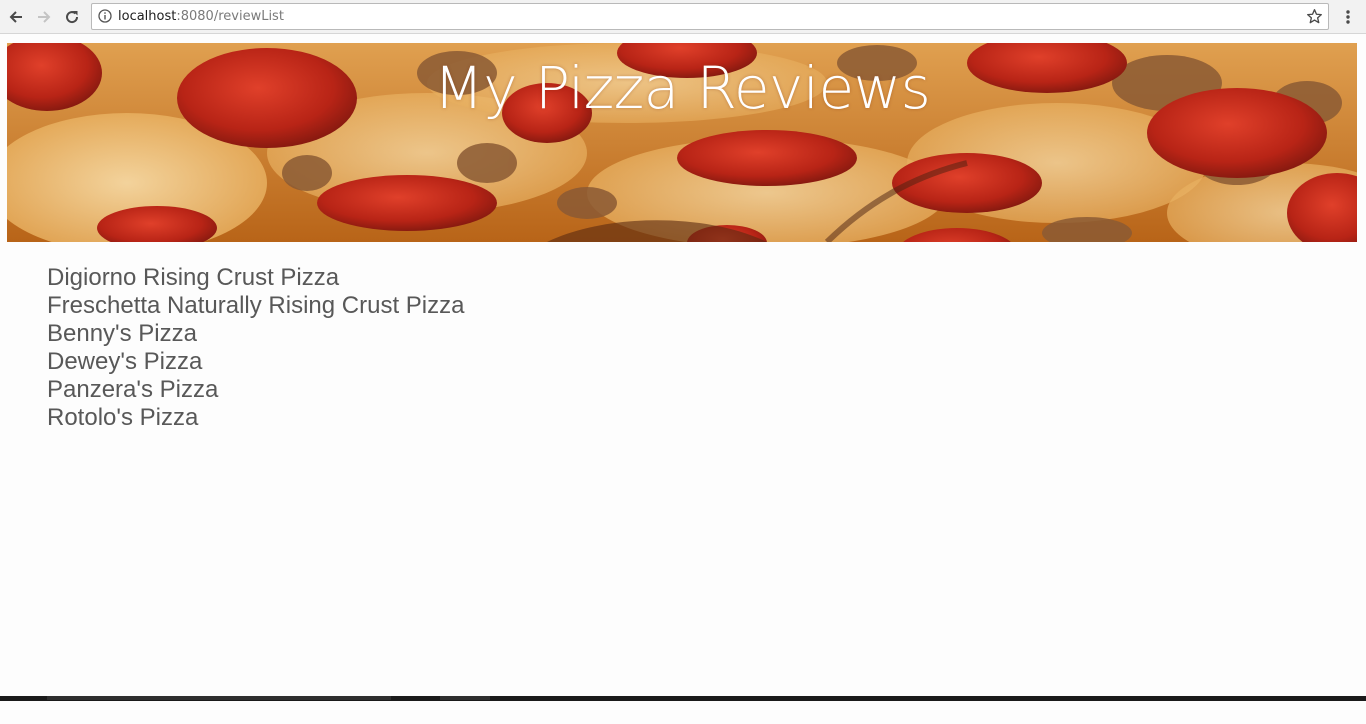 The image size is (1366, 724). I want to click on taskbar-bottom, so click(683, 712).